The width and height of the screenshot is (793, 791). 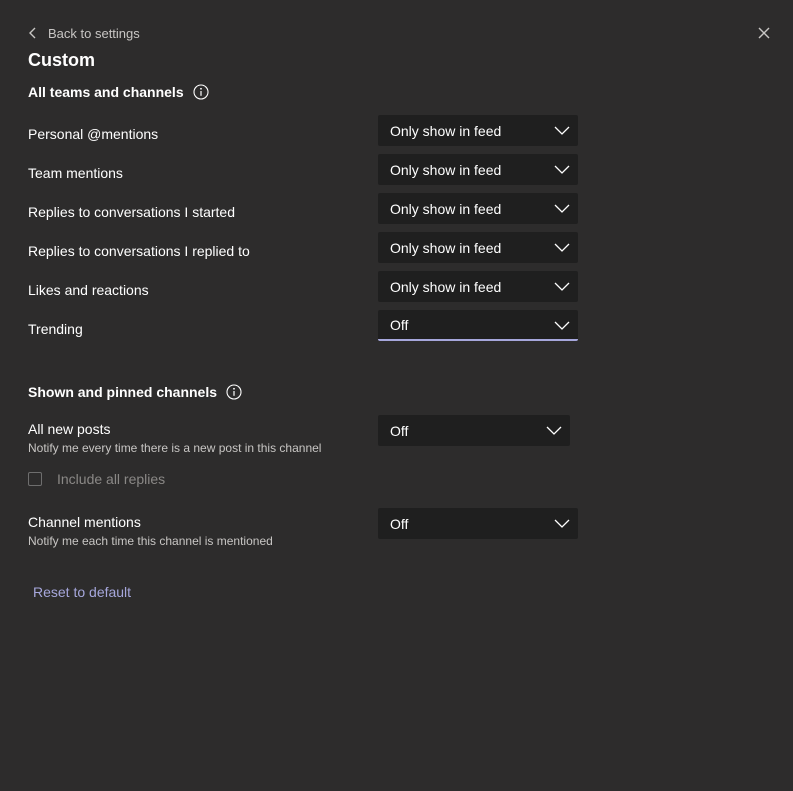 I want to click on include-all-replies-checkbox, so click(x=35, y=479).